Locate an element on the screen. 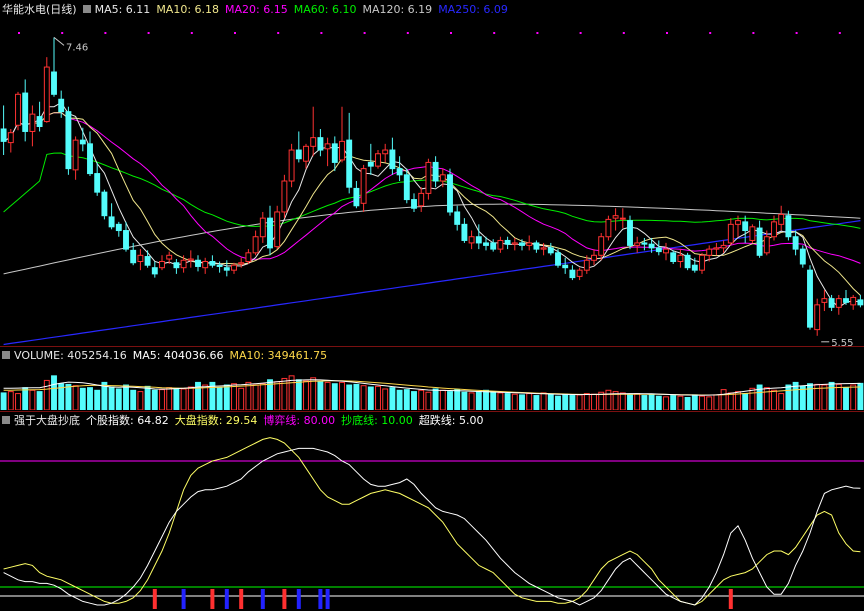 The width and height of the screenshot is (864, 611). volume-chart is located at coordinates (432, 386).